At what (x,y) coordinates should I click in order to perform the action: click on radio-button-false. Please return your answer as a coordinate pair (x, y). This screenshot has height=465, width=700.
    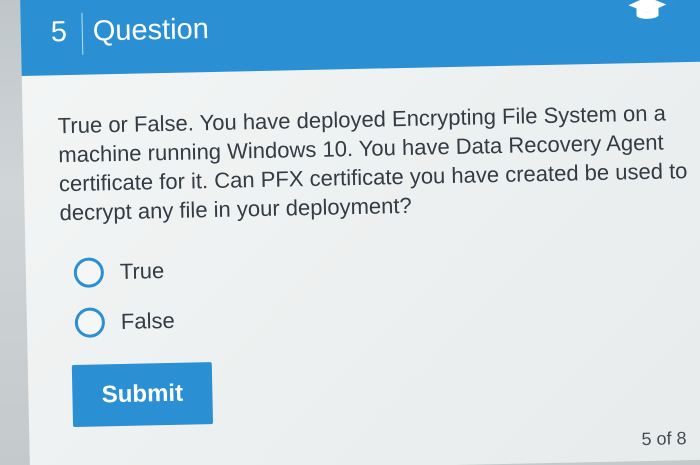
    Looking at the image, I should click on (90, 322).